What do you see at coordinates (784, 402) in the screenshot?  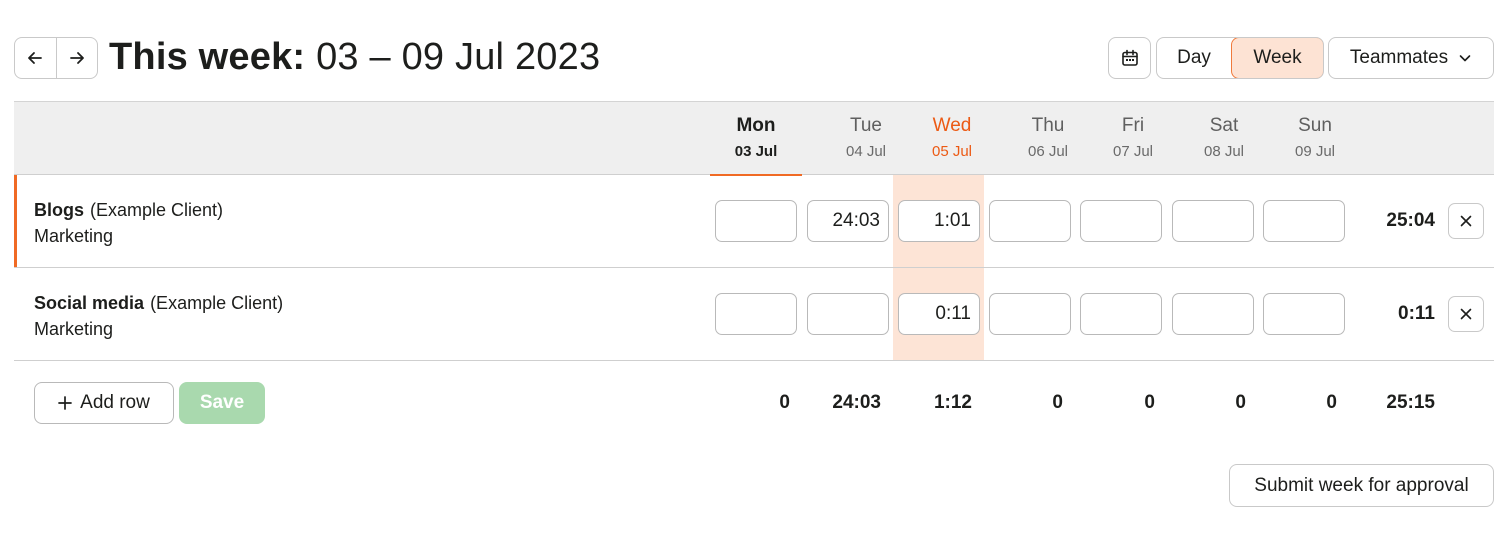 I see `day-total-mon: 0` at bounding box center [784, 402].